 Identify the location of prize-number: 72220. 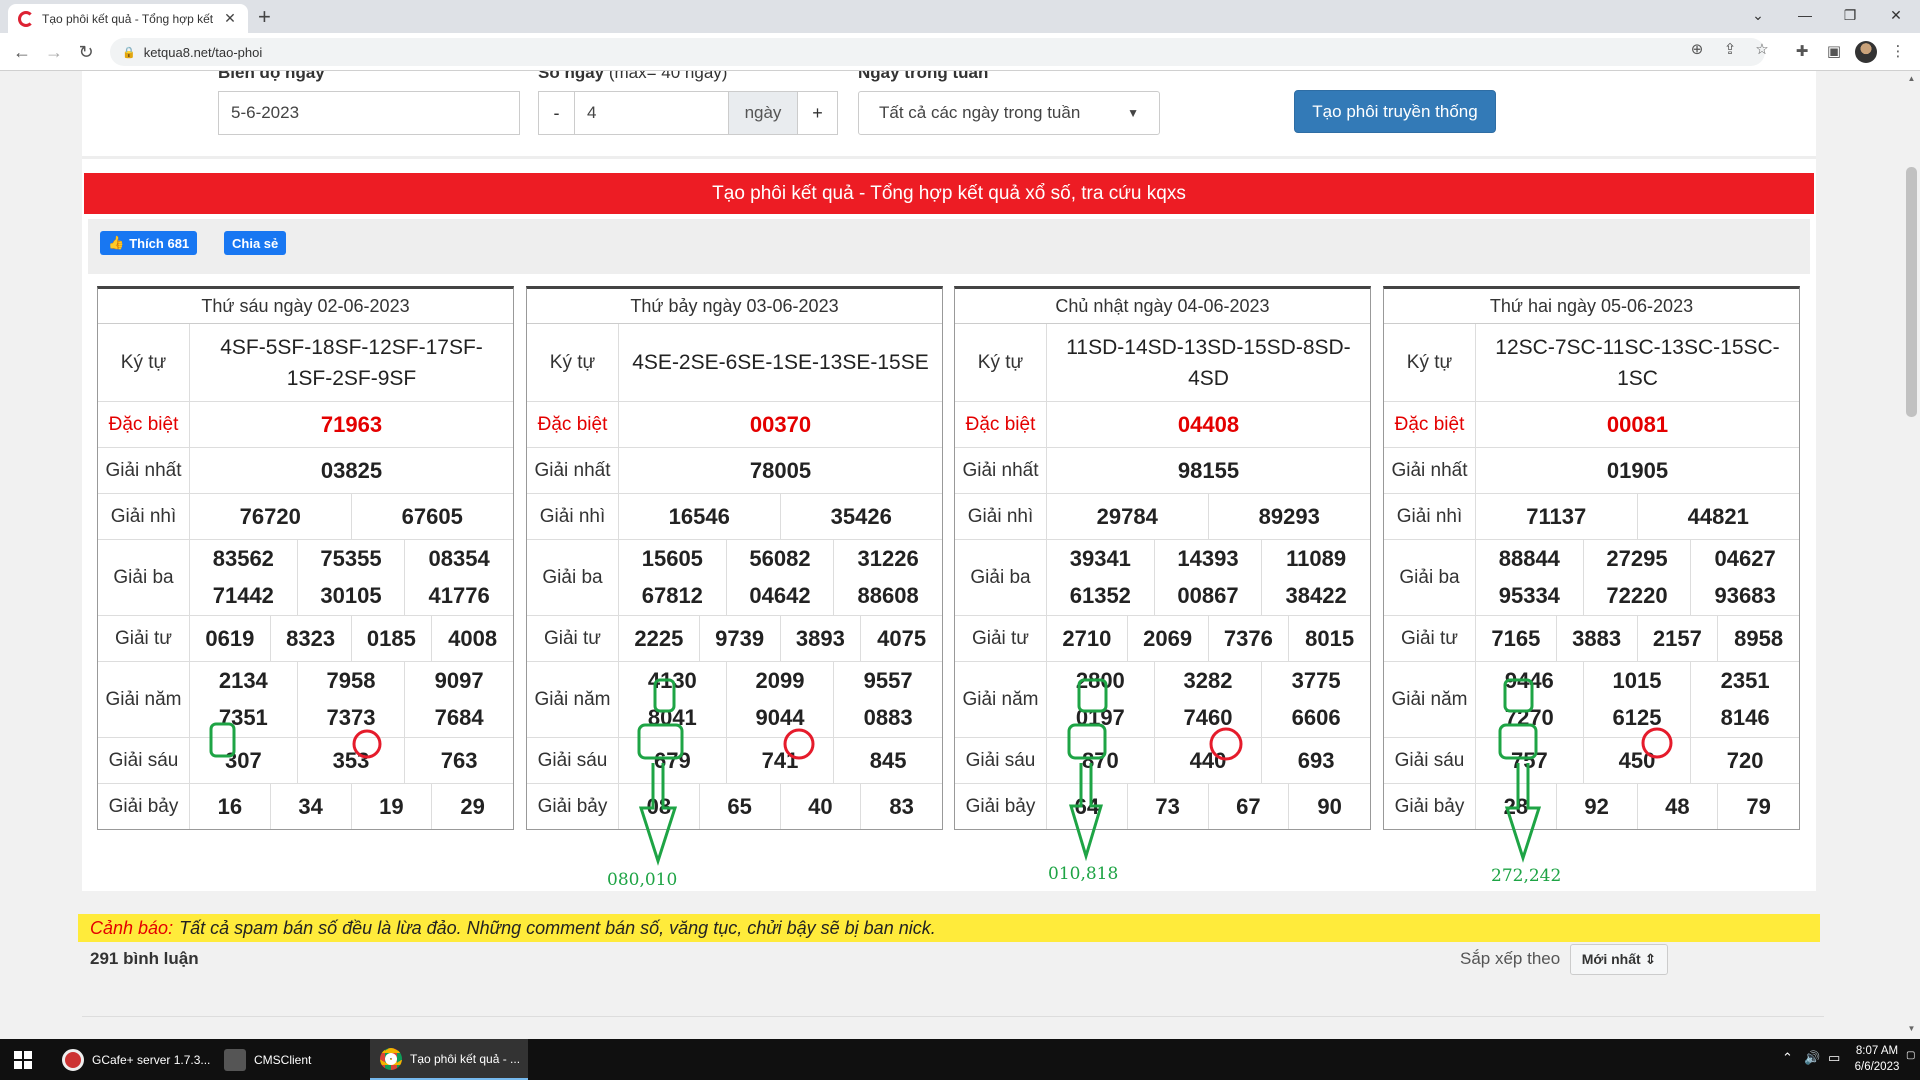
(1638, 596).